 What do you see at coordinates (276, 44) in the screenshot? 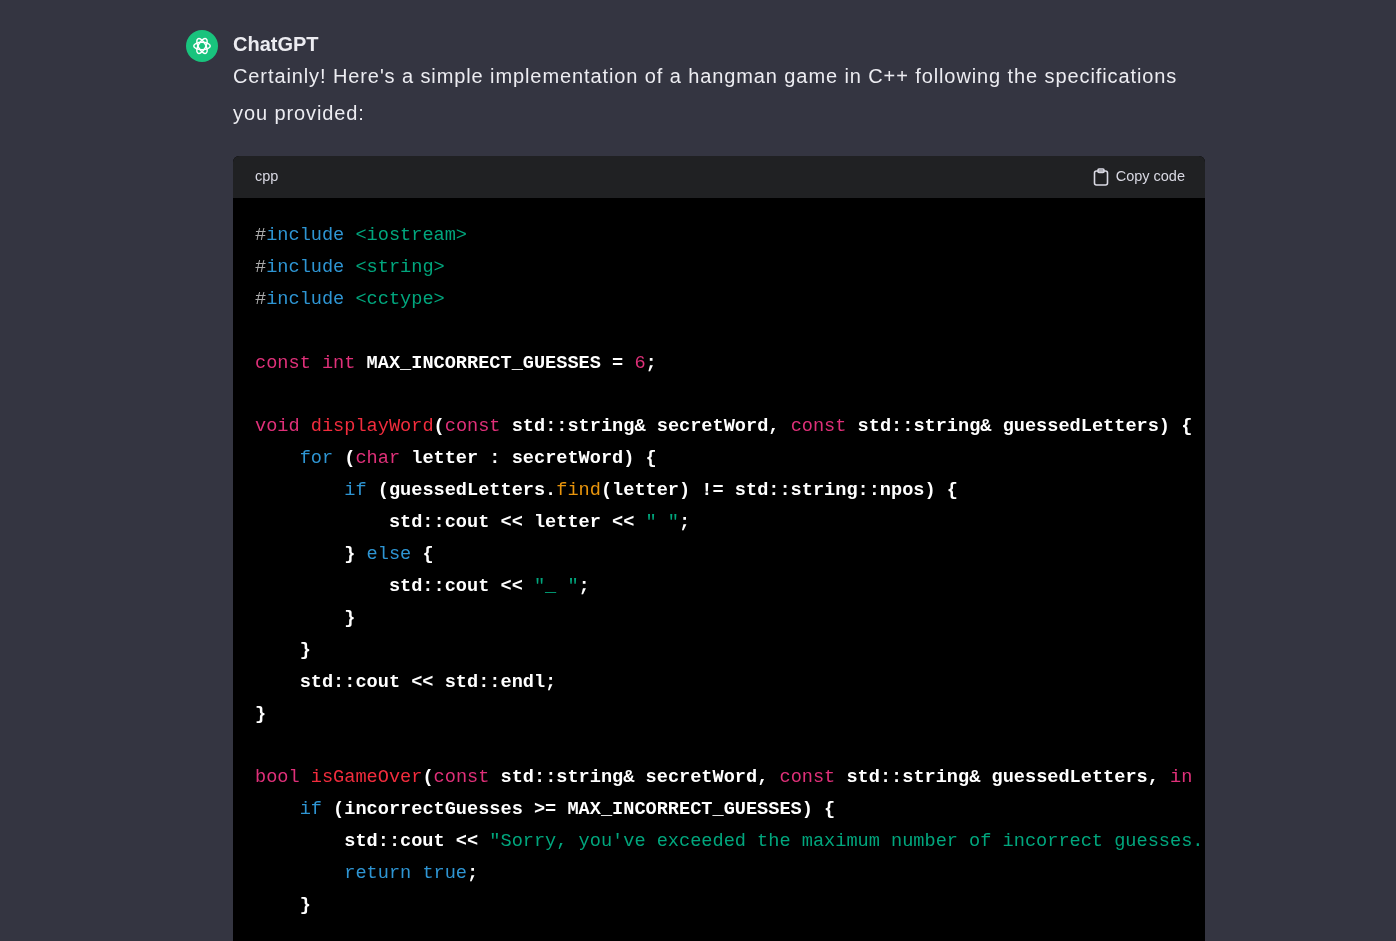
I see `author-name: ChatGPT` at bounding box center [276, 44].